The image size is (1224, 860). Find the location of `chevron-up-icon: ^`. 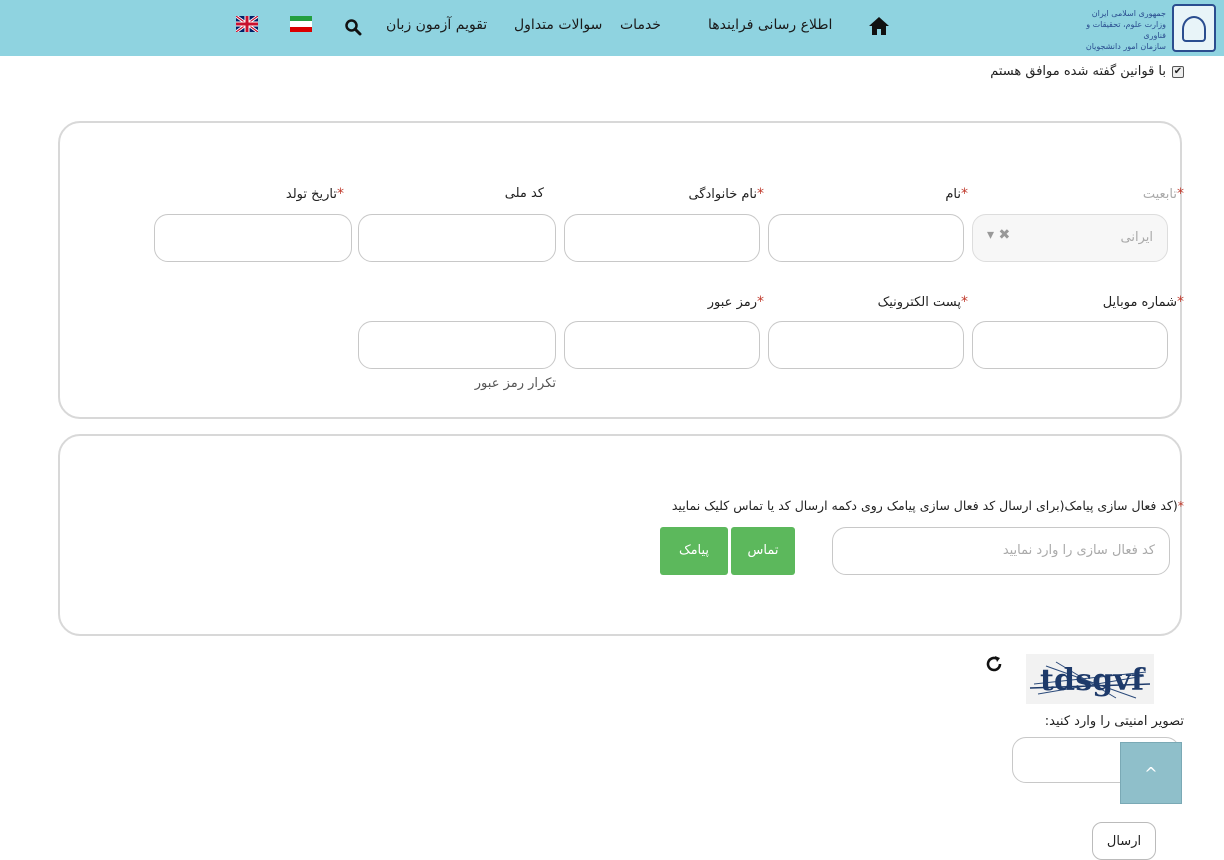

chevron-up-icon: ^ is located at coordinates (1151, 773).